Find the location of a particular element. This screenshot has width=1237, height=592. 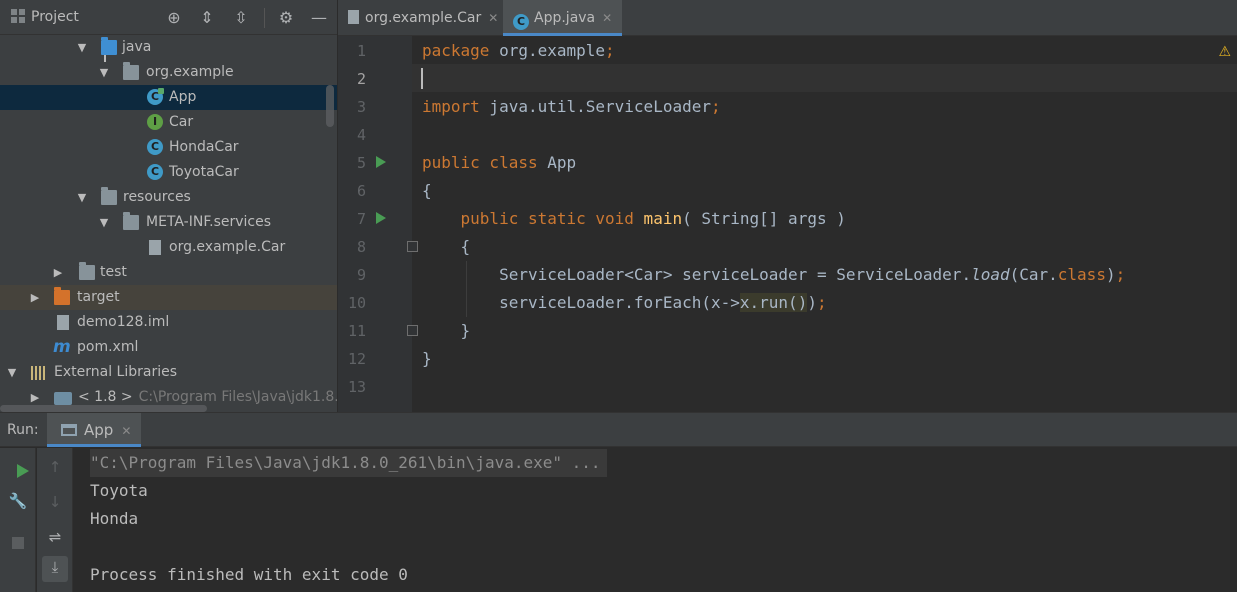

gear-icon: ⚙ is located at coordinates (286, 18).